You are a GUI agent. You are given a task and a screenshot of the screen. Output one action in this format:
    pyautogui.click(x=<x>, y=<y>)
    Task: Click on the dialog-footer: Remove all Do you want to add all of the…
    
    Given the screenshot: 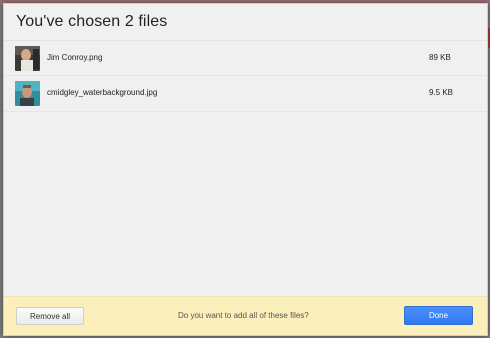 What is the action you would take?
    pyautogui.click(x=245, y=315)
    